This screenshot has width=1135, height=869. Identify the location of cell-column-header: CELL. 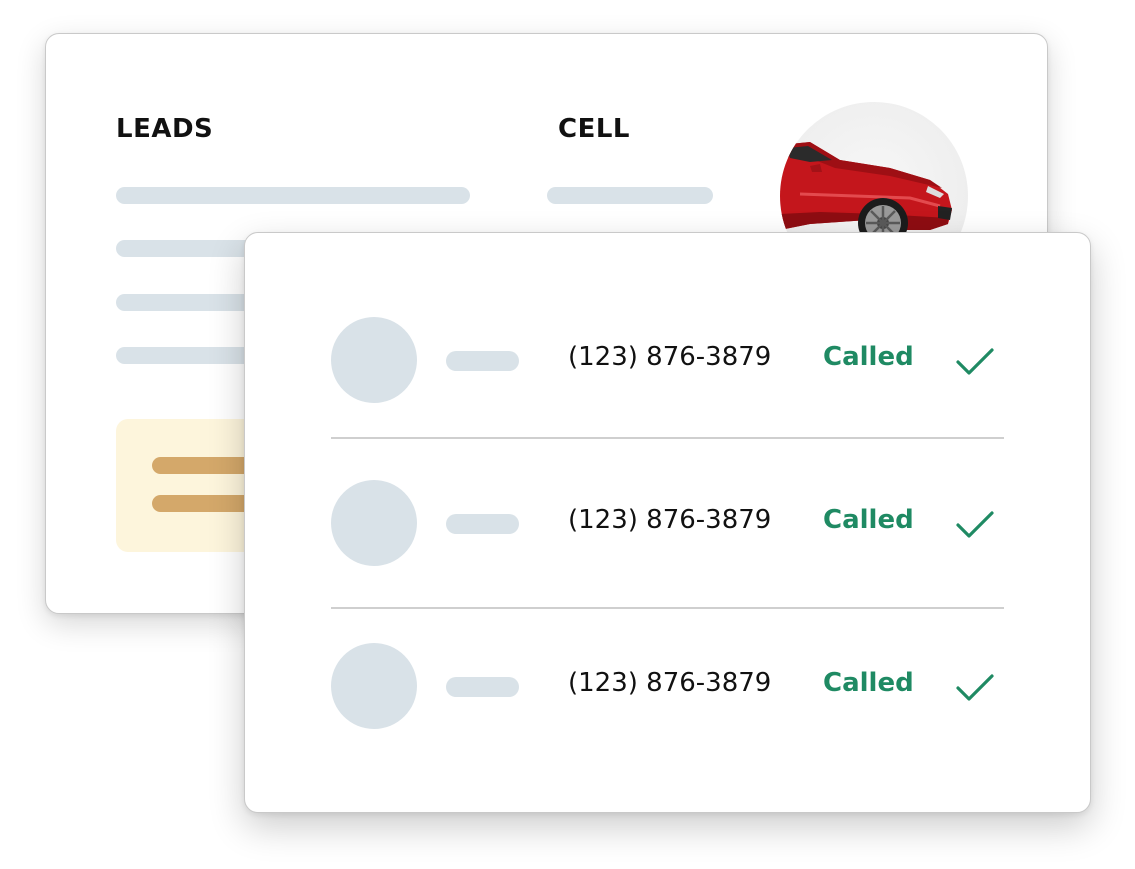
(594, 129).